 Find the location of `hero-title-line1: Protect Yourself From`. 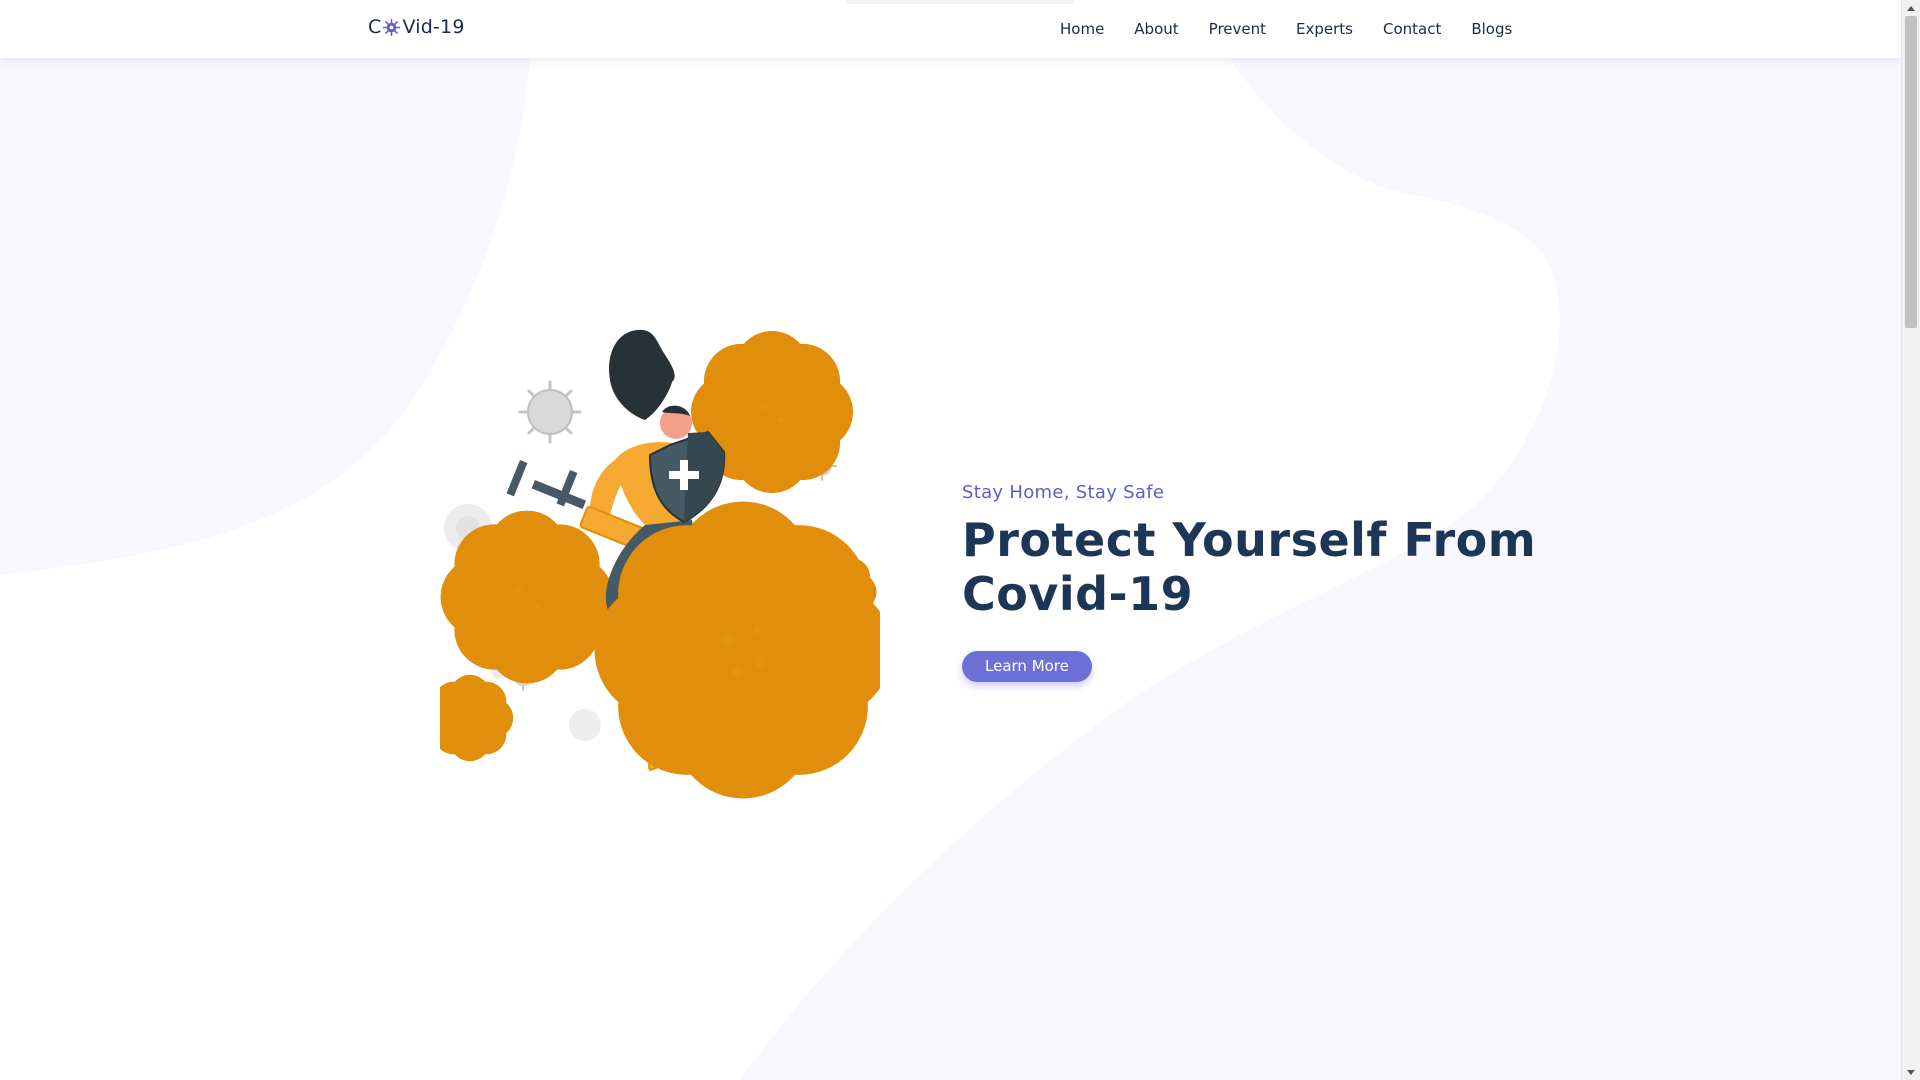

hero-title-line1: Protect Yourself From is located at coordinates (1249, 540).